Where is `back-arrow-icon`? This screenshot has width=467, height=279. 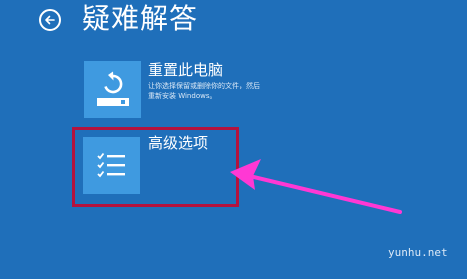 back-arrow-icon is located at coordinates (50, 20).